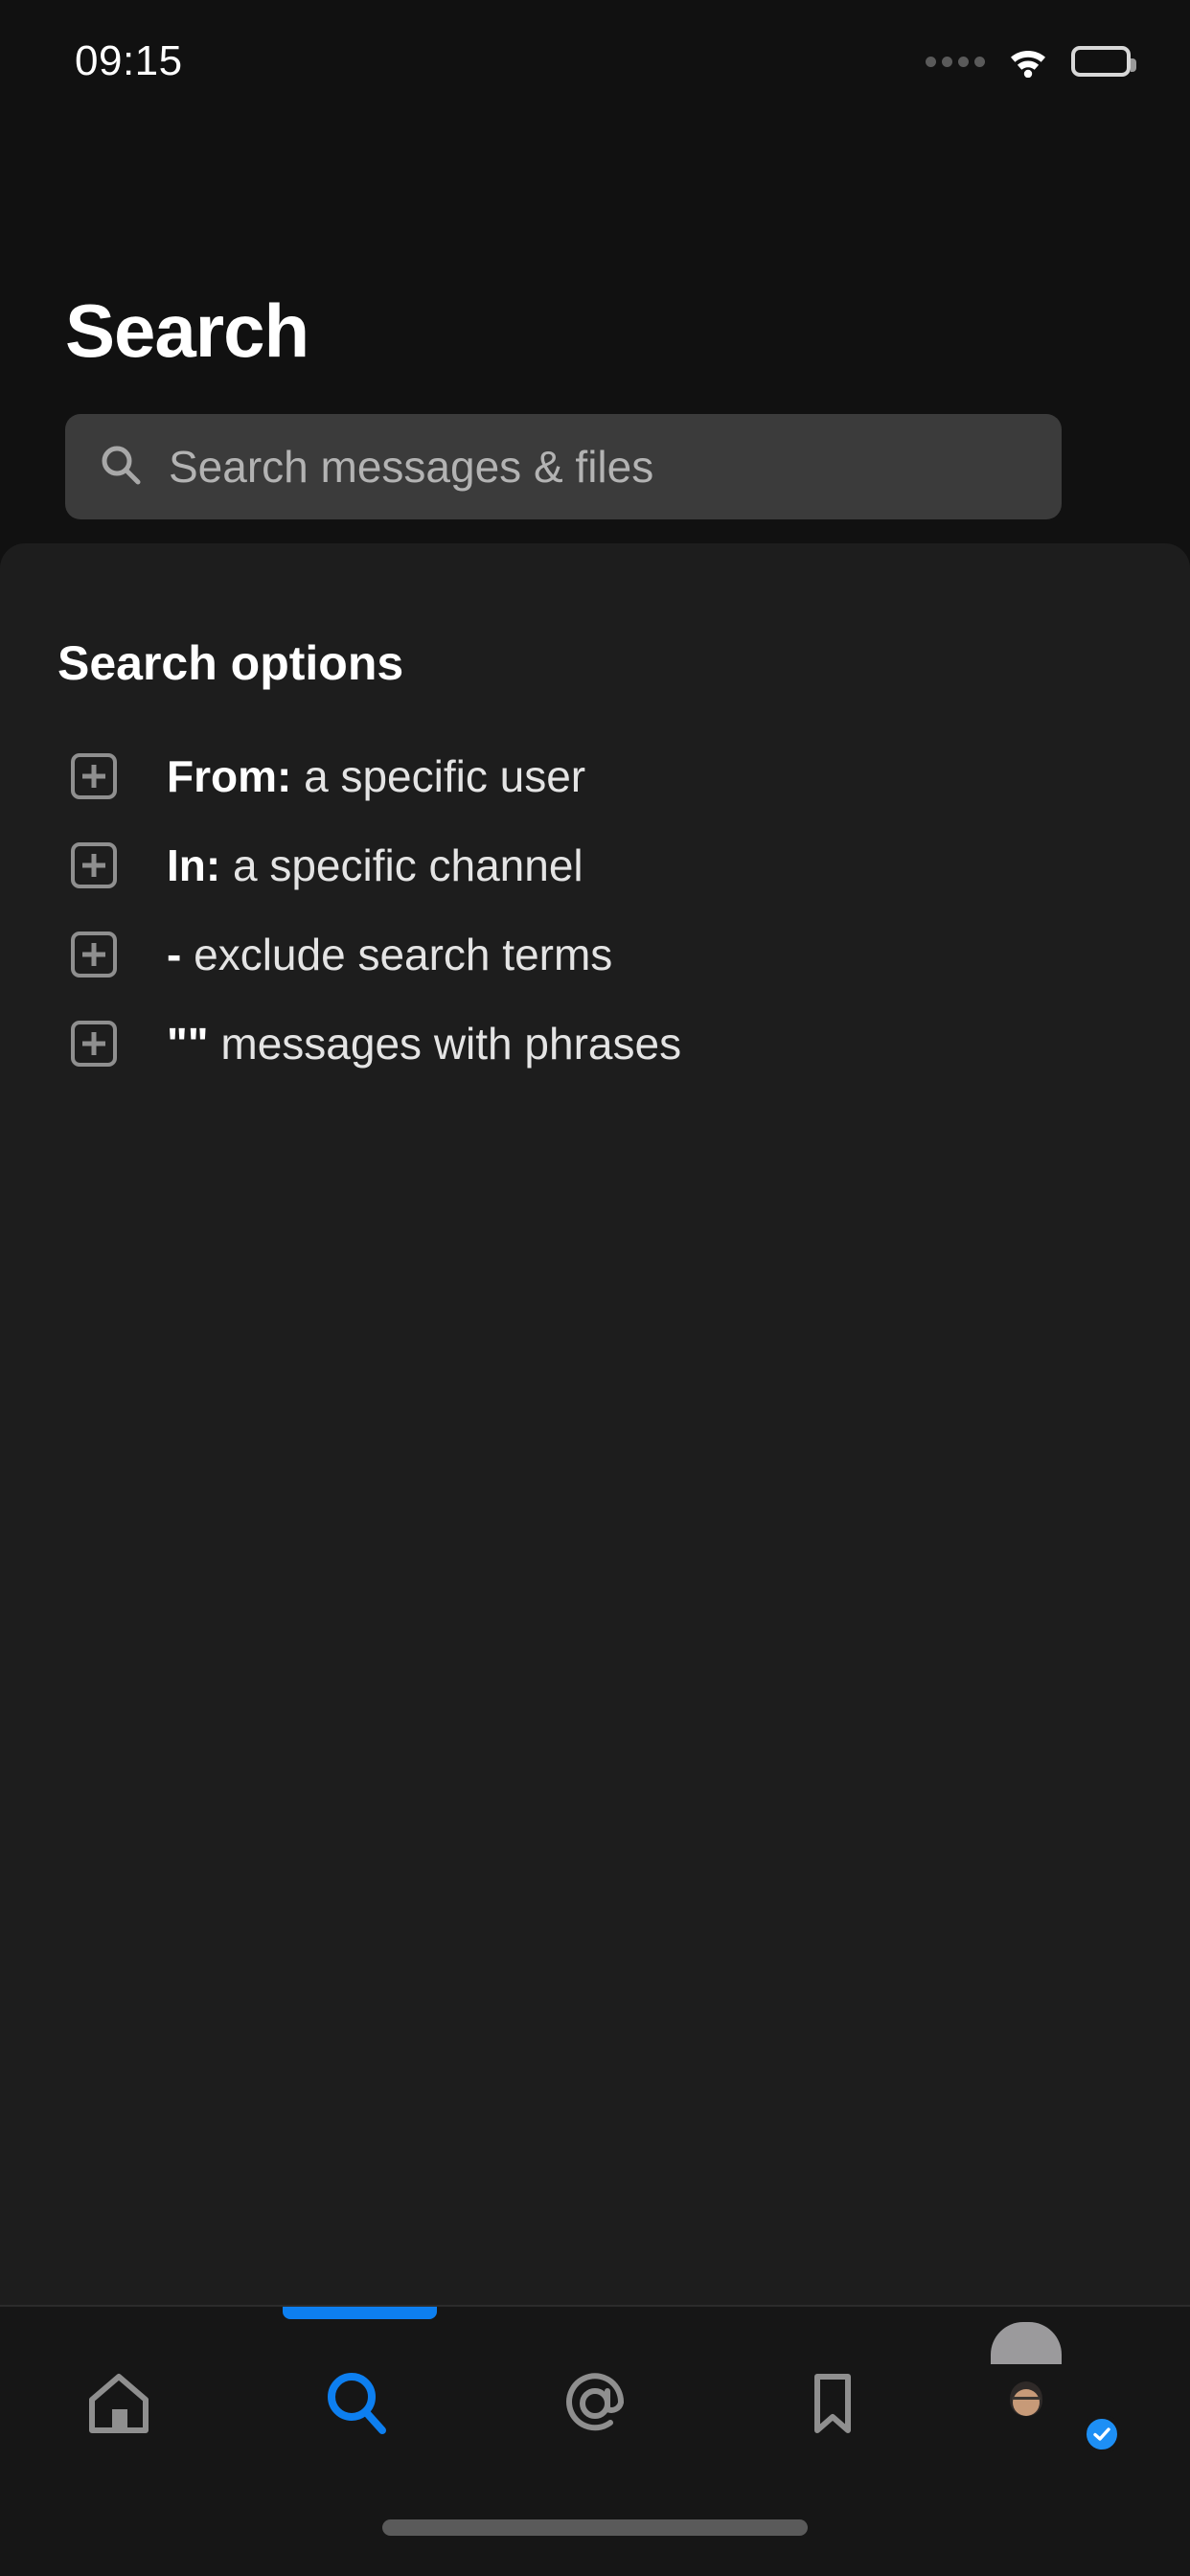 The width and height of the screenshot is (1190, 2576). What do you see at coordinates (595, 52) in the screenshot?
I see `status-bar: 09:15` at bounding box center [595, 52].